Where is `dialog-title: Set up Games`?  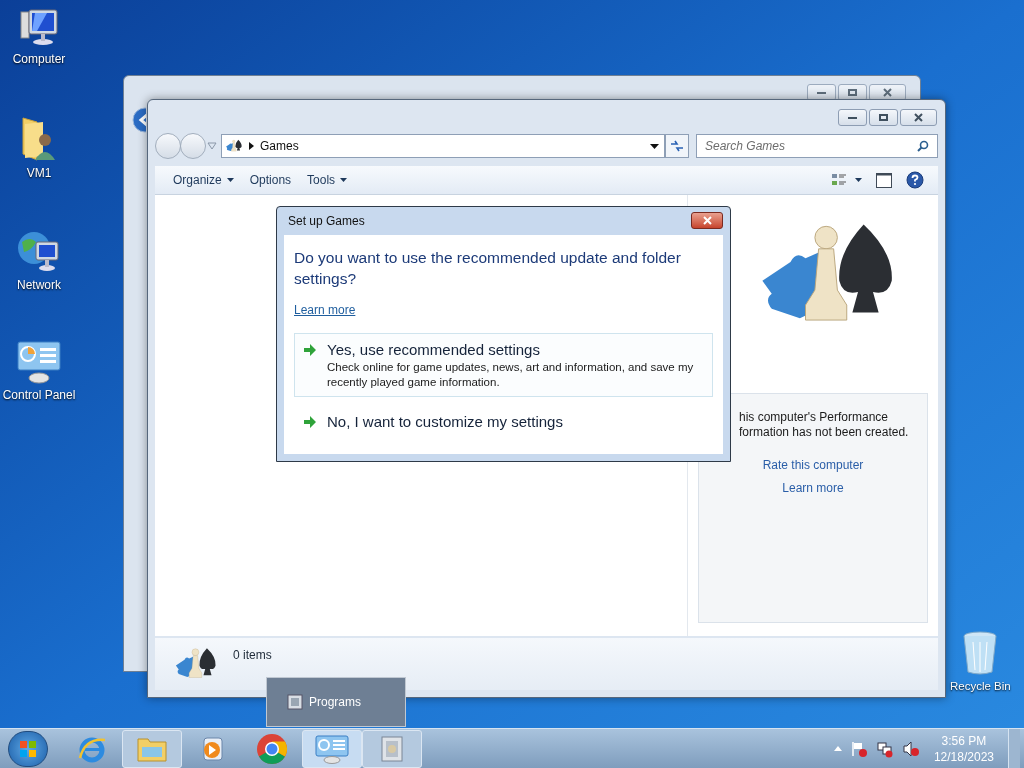 dialog-title: Set up Games is located at coordinates (326, 221).